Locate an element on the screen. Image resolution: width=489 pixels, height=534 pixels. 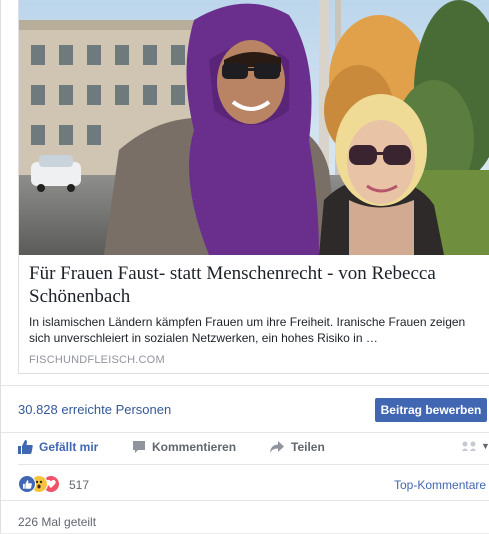
reach-count: 30.828 erreichte Personen is located at coordinates (94, 409).